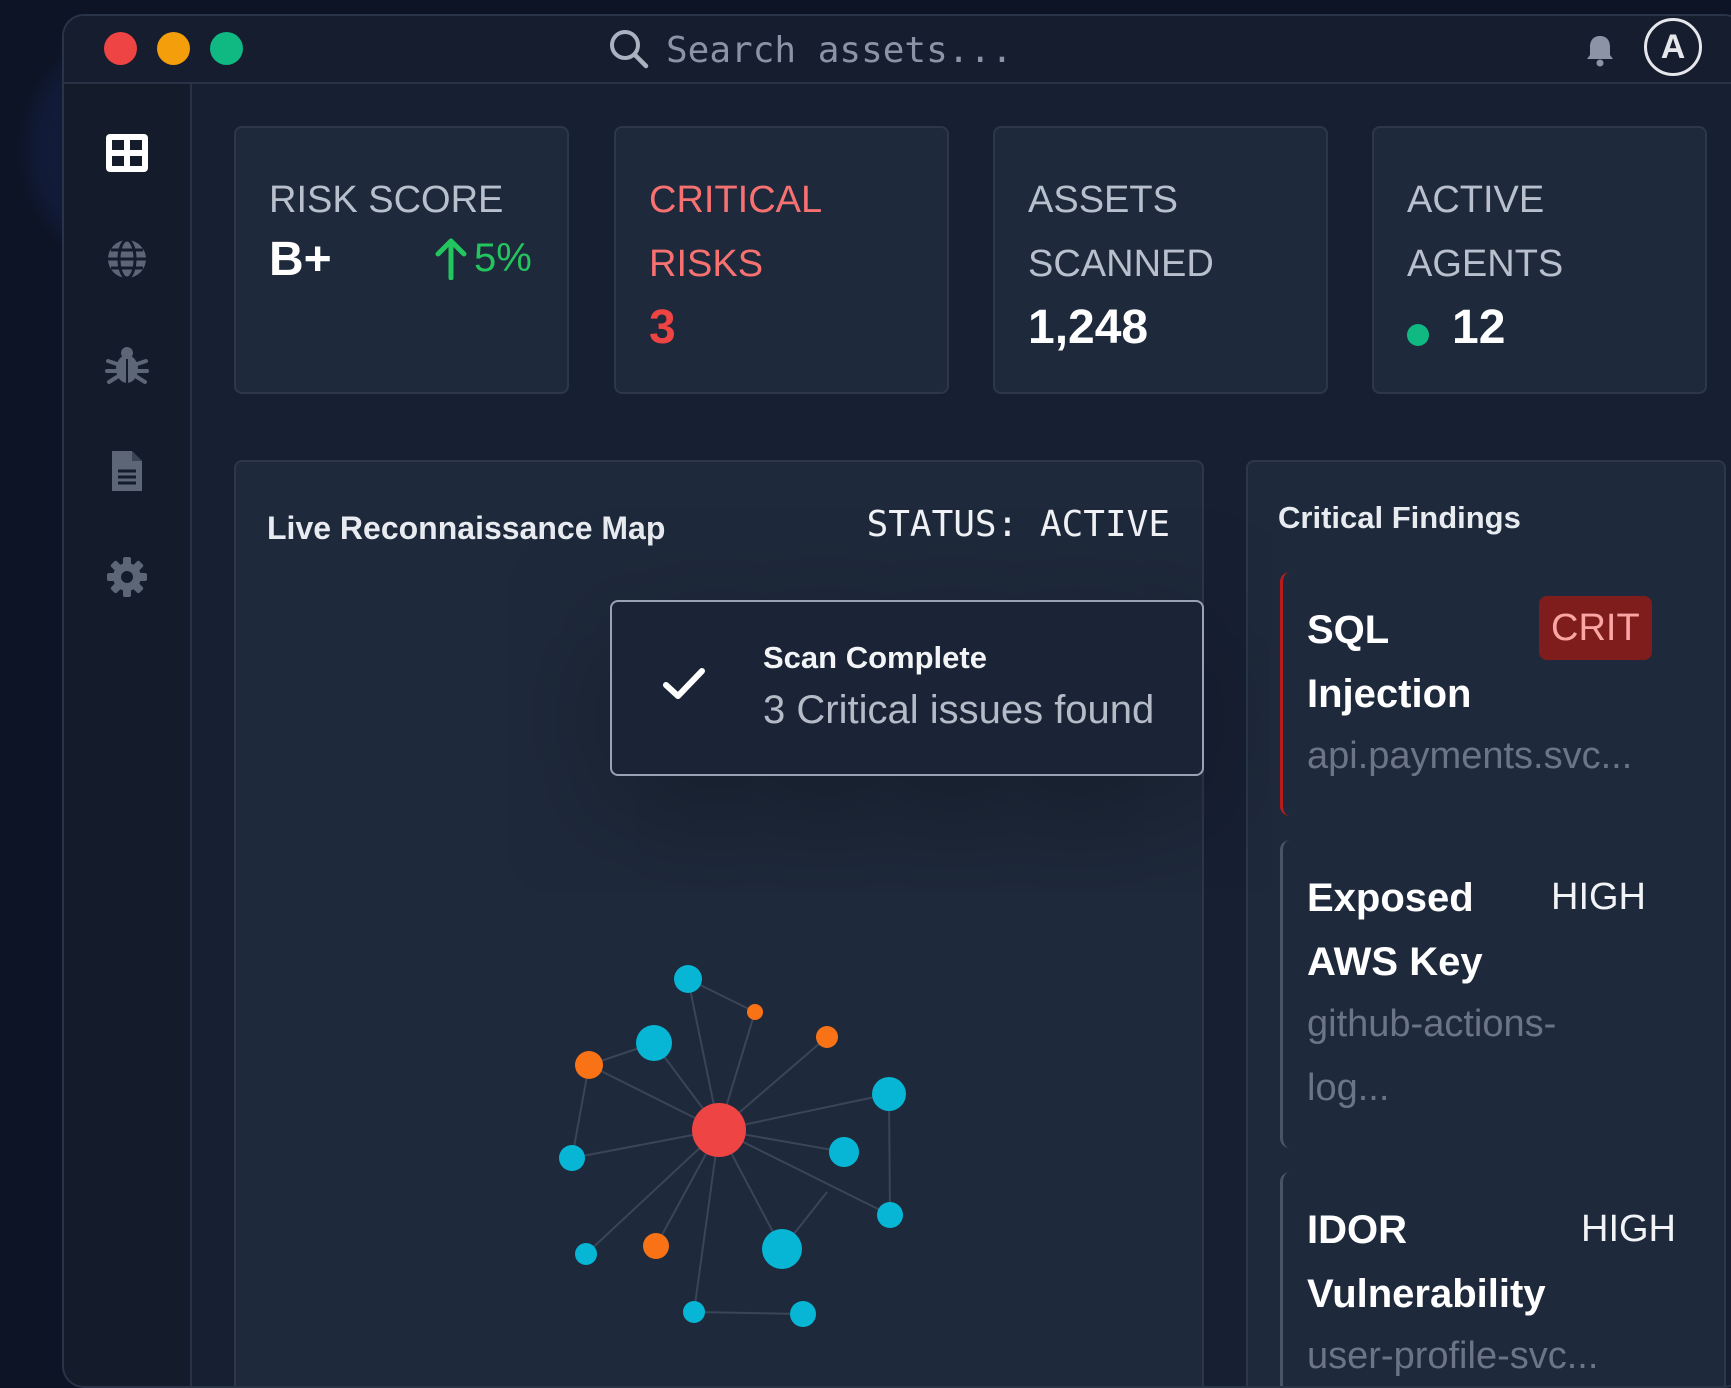 The image size is (1731, 1388). Describe the element at coordinates (300, 259) in the screenshot. I see `risk-score-value: B+` at that location.